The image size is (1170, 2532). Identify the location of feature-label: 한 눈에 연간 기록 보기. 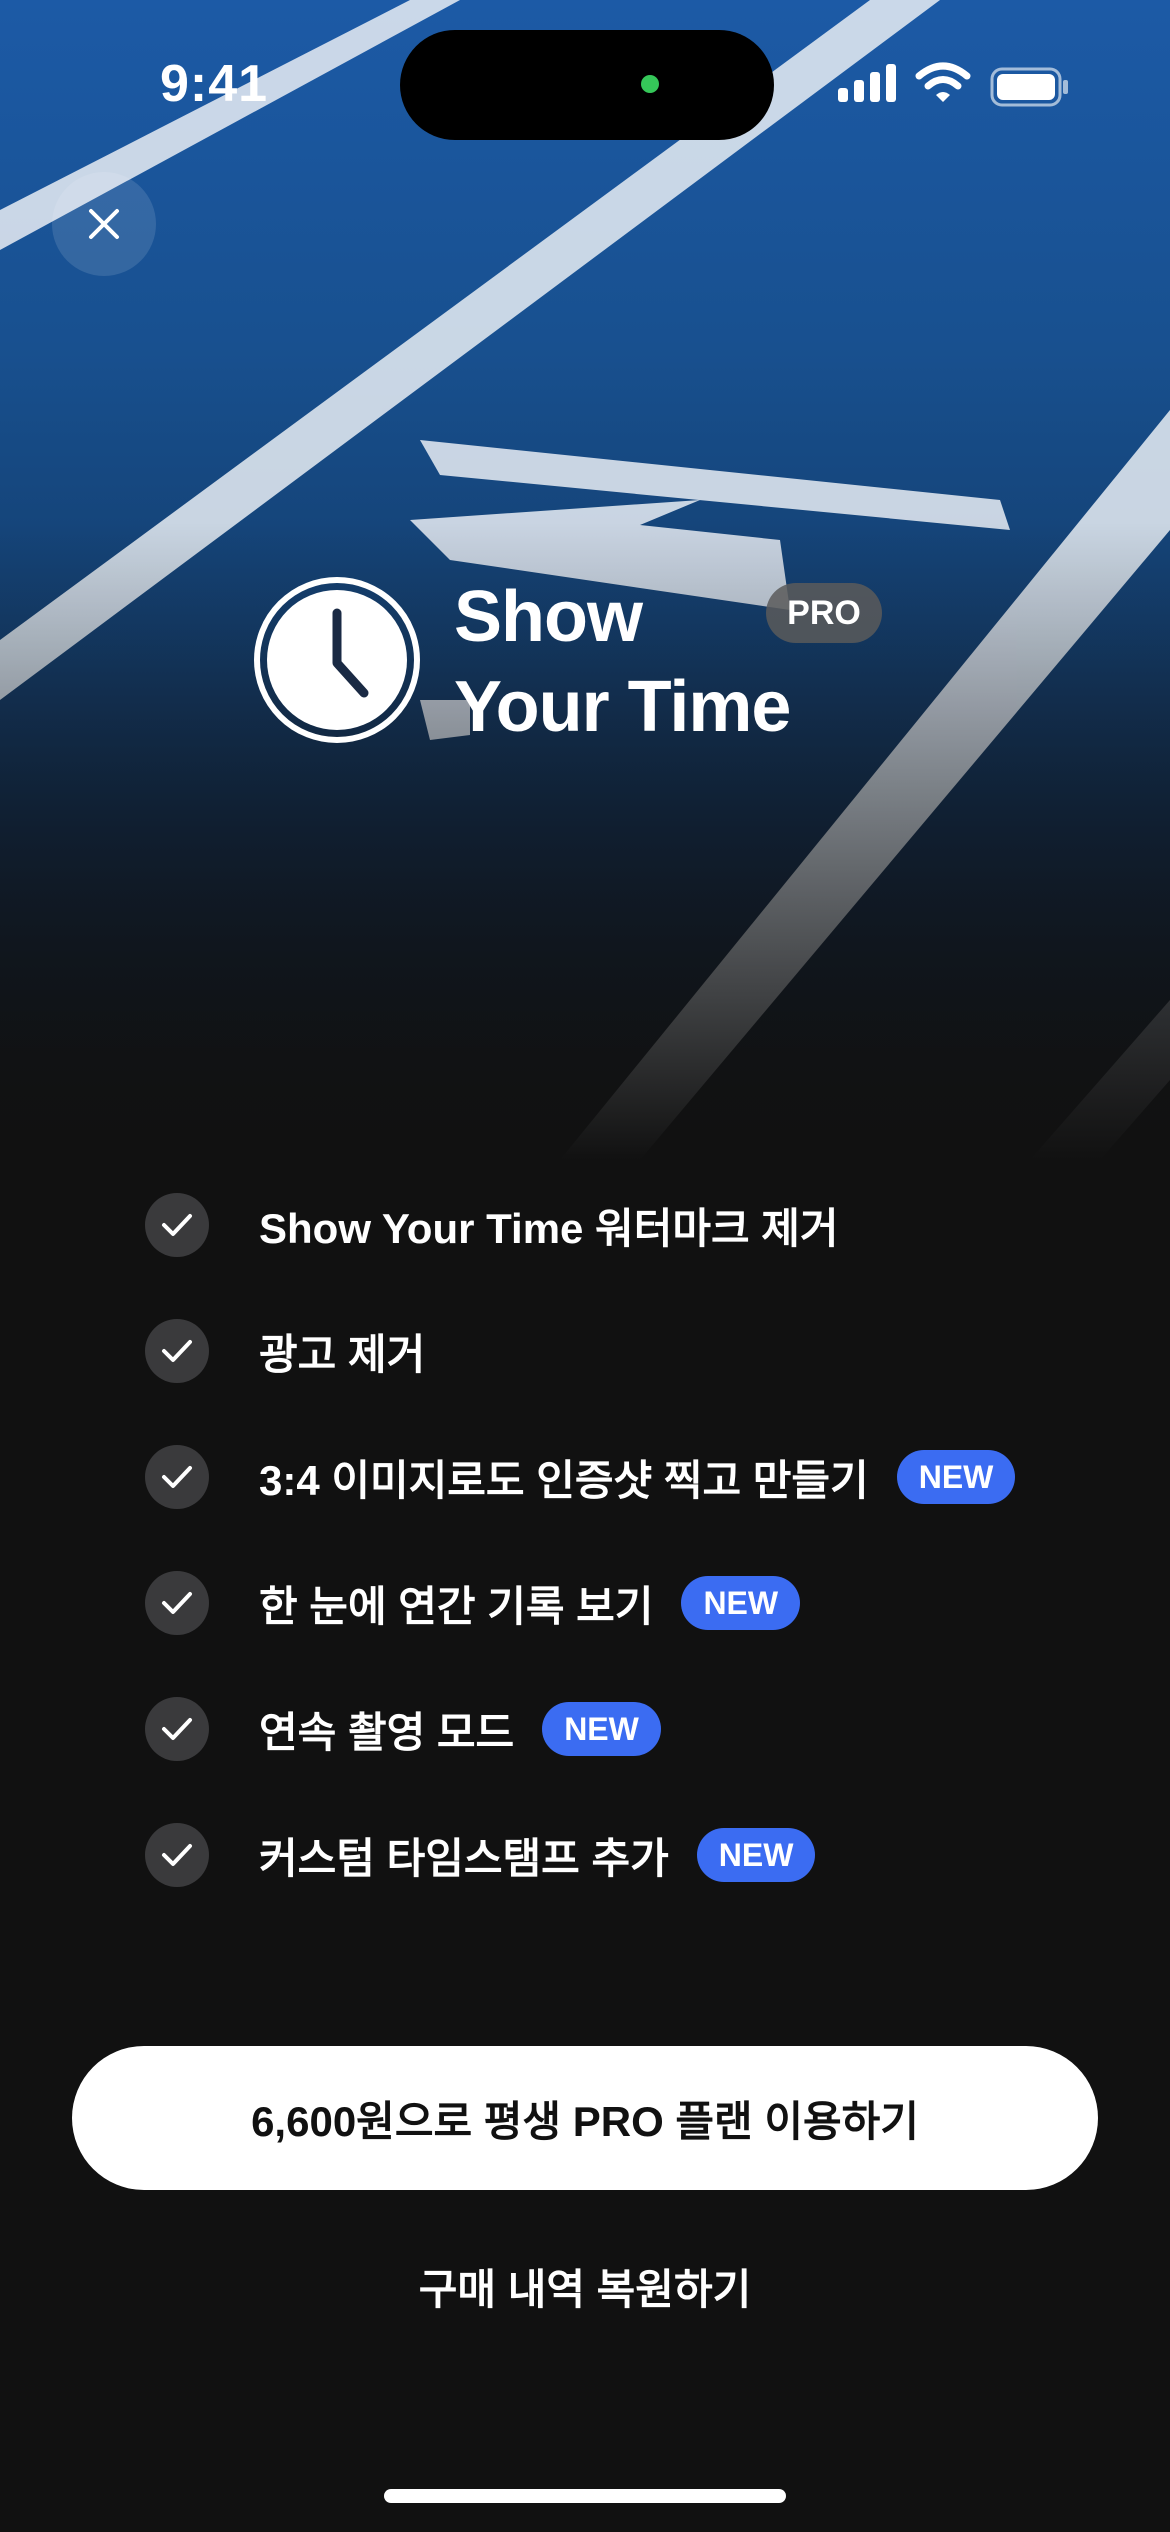
(456, 1606).